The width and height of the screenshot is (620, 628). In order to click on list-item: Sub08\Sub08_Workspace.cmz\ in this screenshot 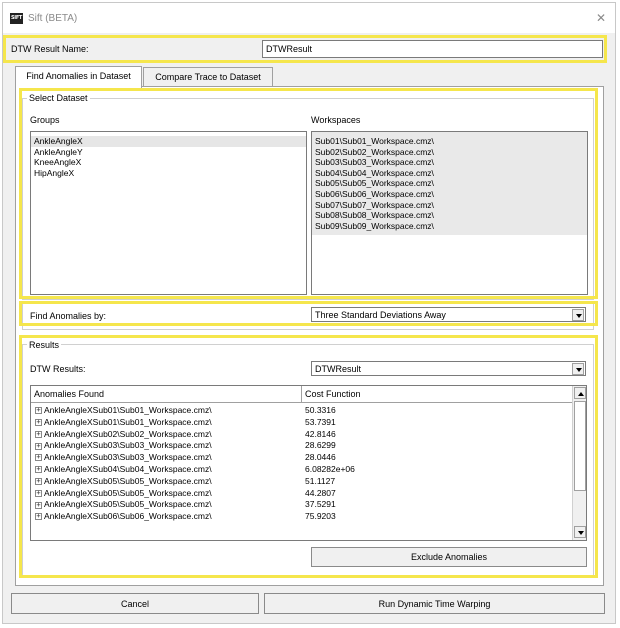, I will do `click(449, 215)`.